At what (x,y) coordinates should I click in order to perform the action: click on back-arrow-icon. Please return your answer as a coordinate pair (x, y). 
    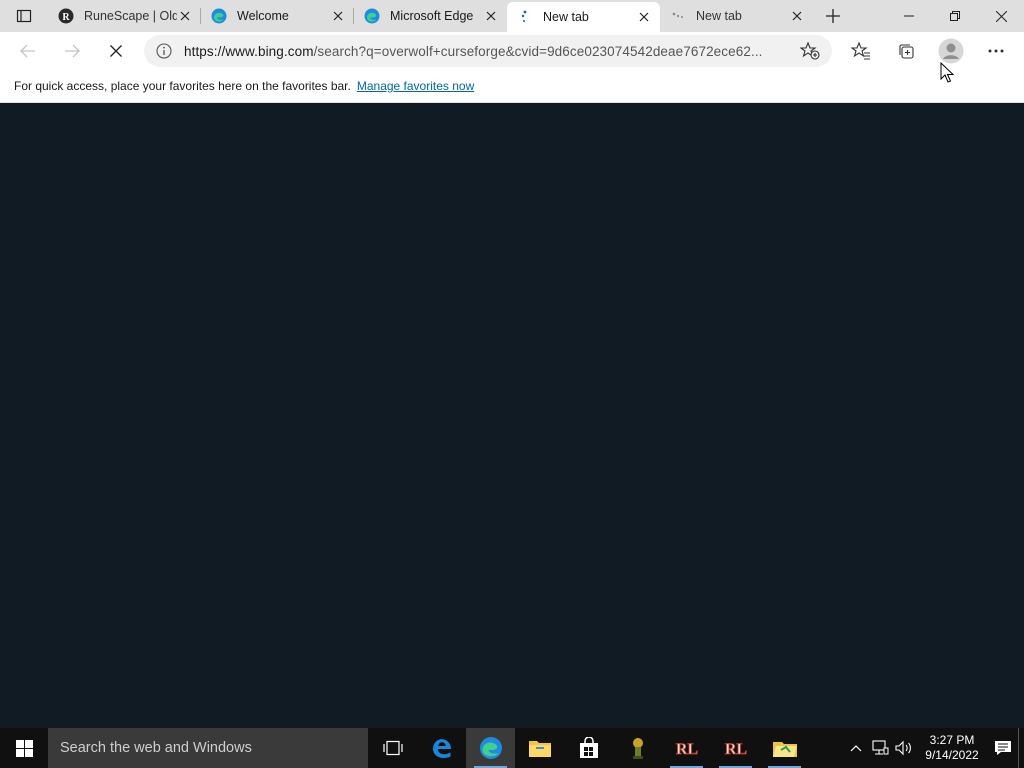
    Looking at the image, I should click on (27, 51).